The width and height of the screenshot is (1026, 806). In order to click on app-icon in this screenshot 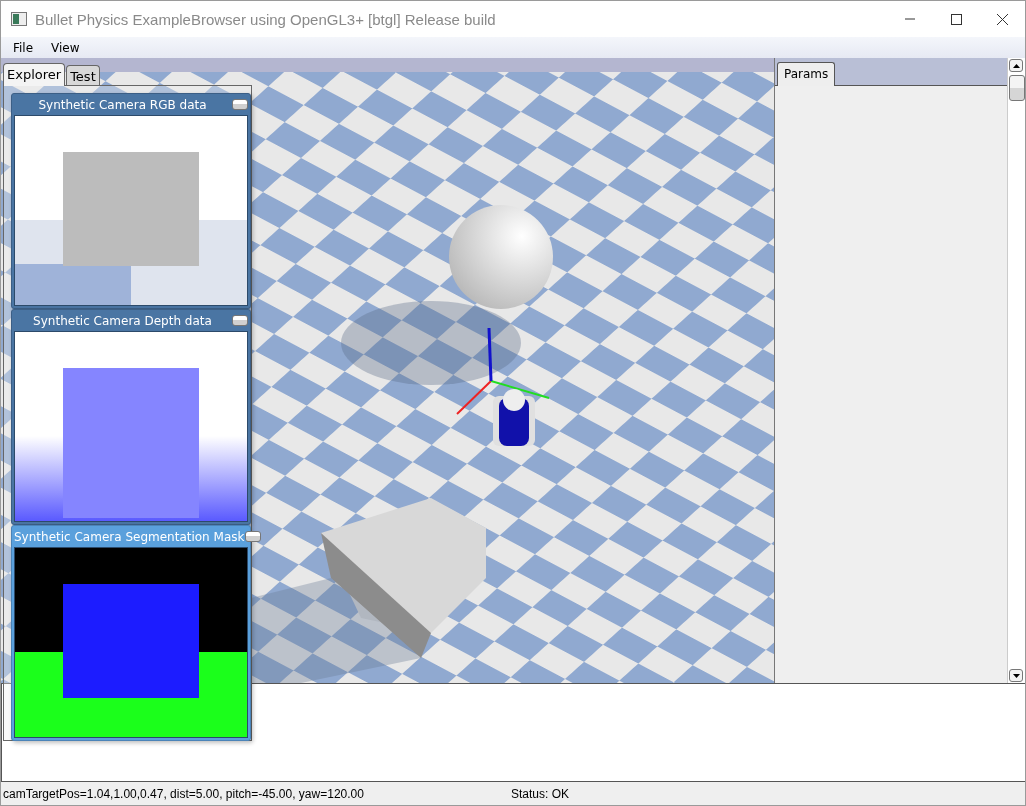, I will do `click(19, 19)`.